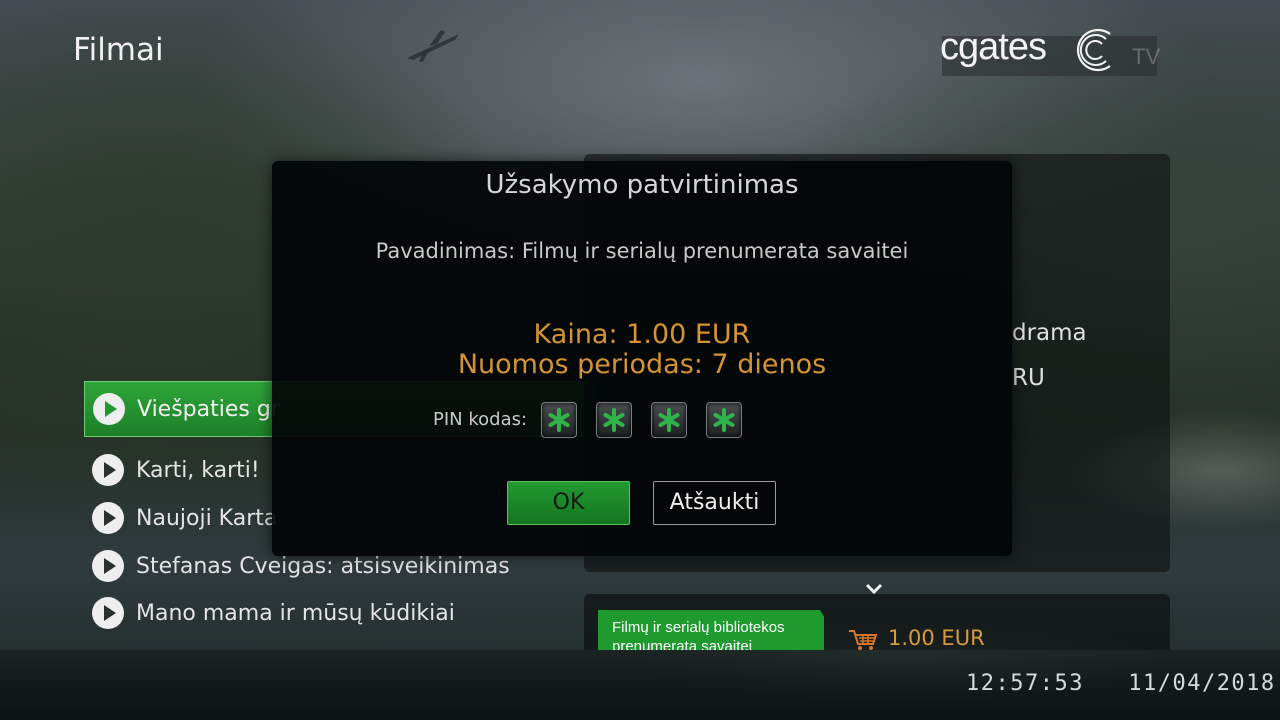  What do you see at coordinates (198, 470) in the screenshot?
I see `list-item-label: Karti, karti!` at bounding box center [198, 470].